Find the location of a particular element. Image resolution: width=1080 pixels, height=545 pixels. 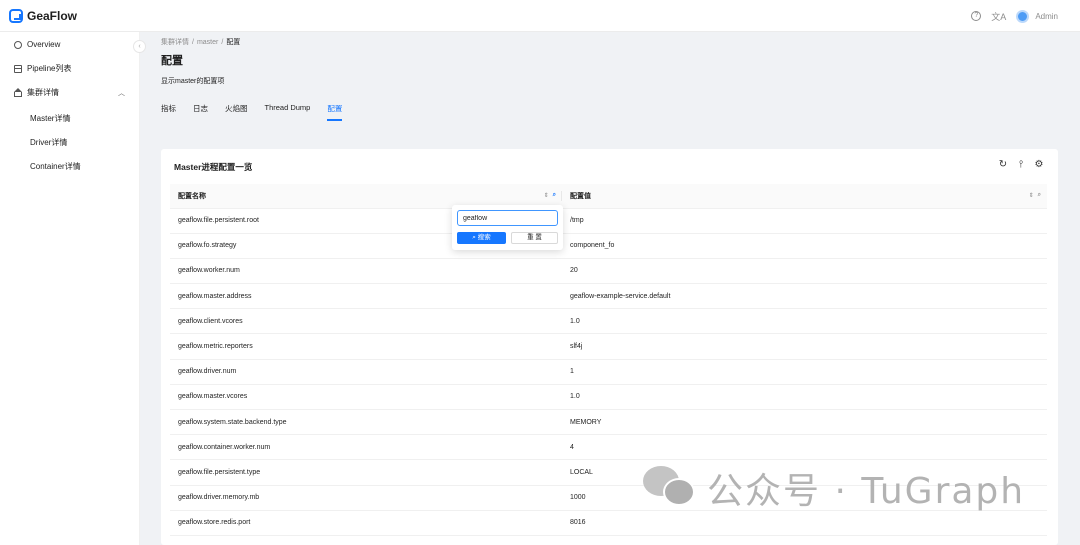

column-header-value: 配置值 ⇕ ⌕ is located at coordinates (804, 196).